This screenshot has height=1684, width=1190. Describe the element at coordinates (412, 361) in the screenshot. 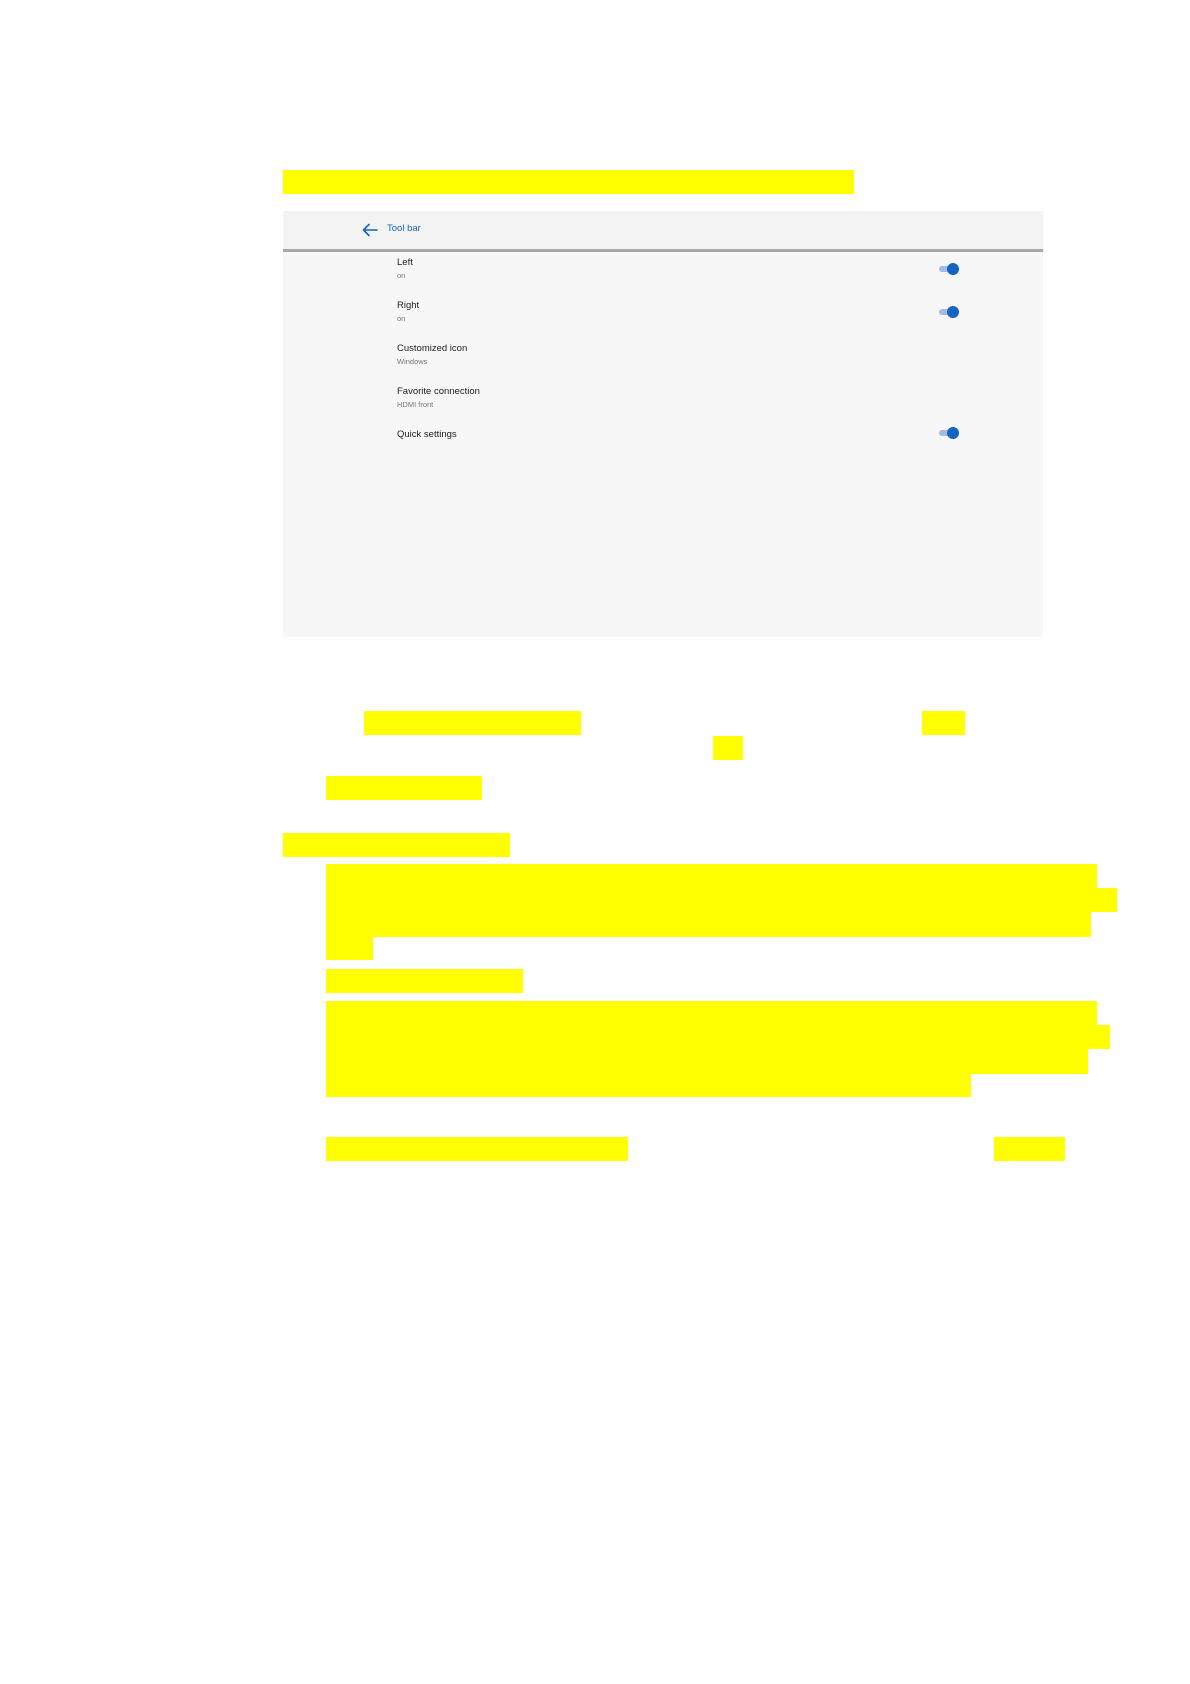

I see `setting-subtitle: Windows` at that location.